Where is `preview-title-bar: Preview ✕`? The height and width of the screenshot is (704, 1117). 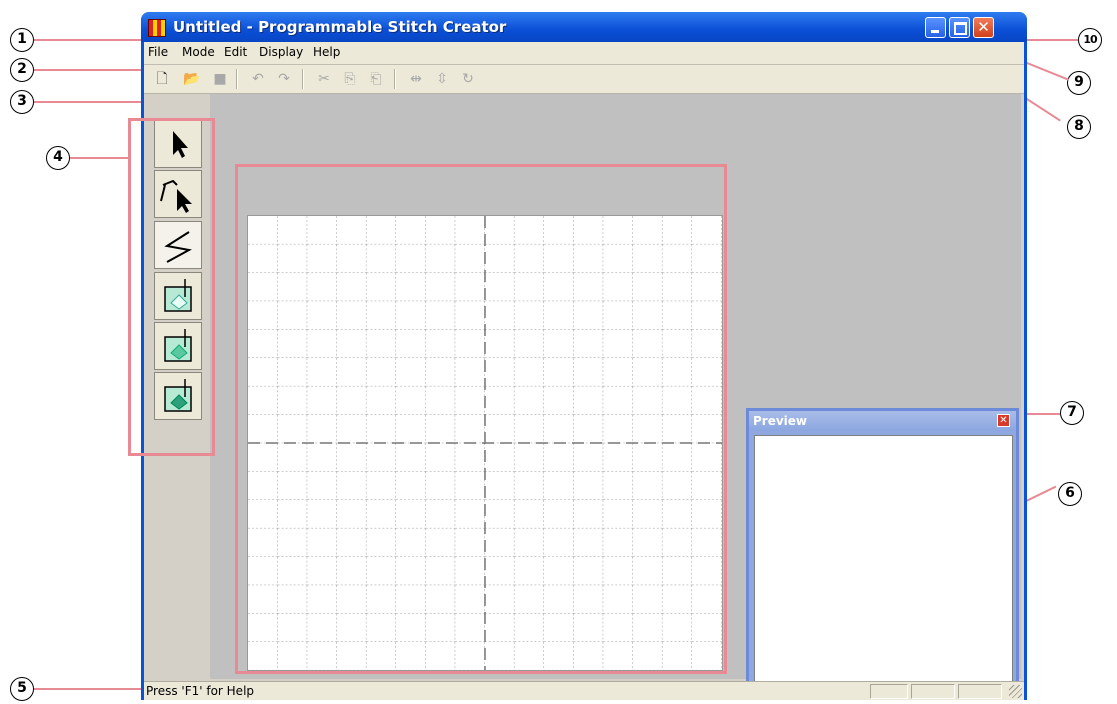
preview-title-bar: Preview ✕ is located at coordinates (882, 421).